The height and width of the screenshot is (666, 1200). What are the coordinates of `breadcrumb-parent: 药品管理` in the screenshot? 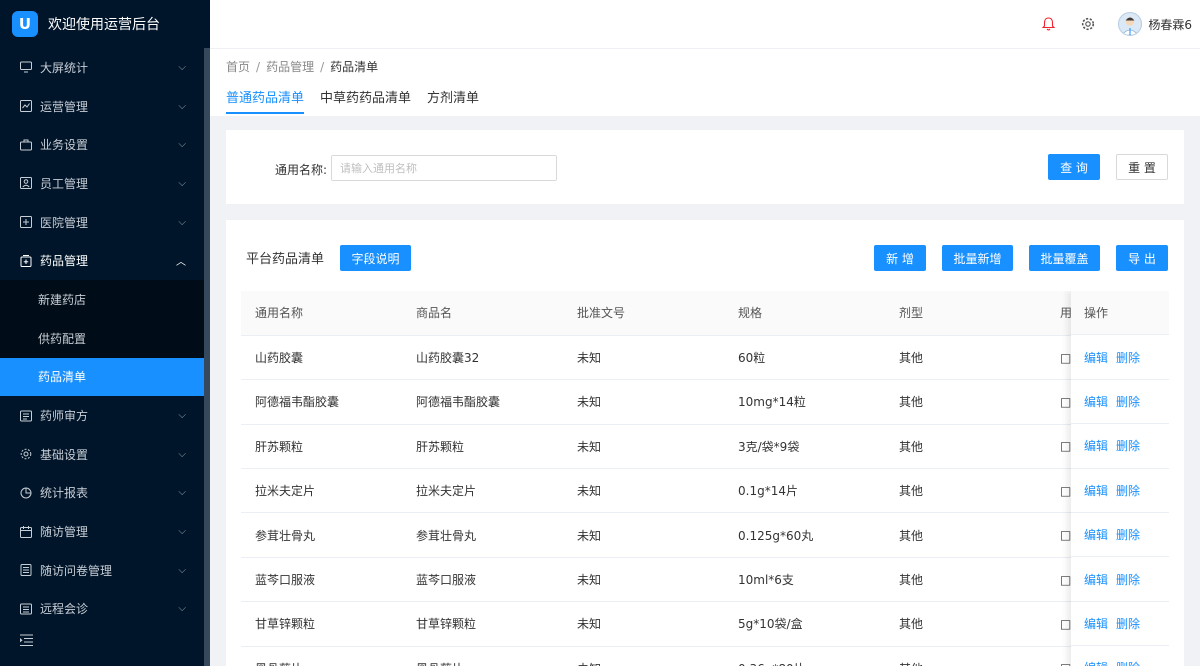 It's located at (290, 67).